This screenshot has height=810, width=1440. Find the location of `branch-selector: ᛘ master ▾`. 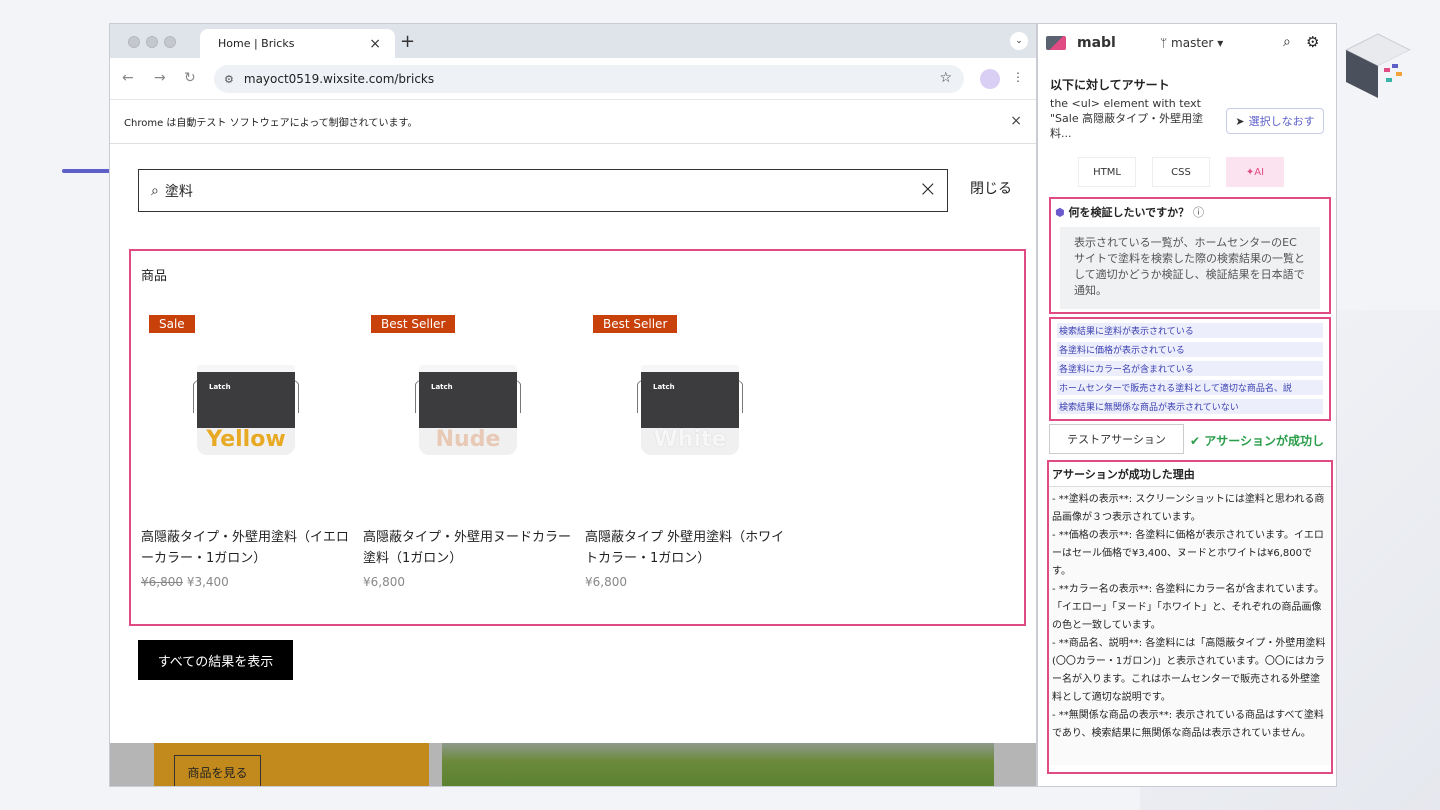

branch-selector: ᛘ master ▾ is located at coordinates (1191, 43).